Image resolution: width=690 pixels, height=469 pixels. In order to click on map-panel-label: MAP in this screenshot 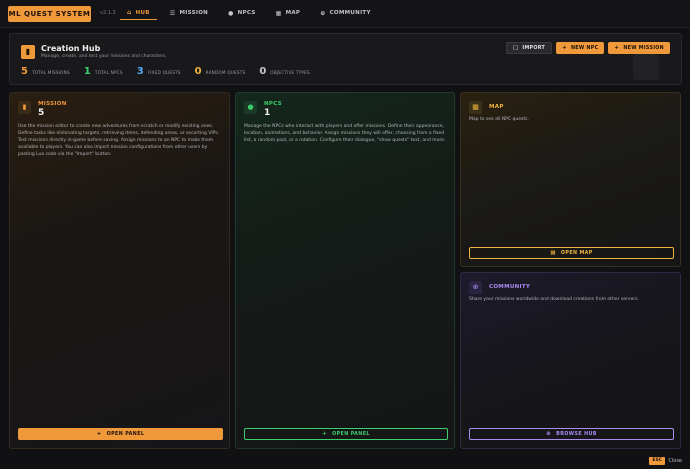, I will do `click(496, 107)`.